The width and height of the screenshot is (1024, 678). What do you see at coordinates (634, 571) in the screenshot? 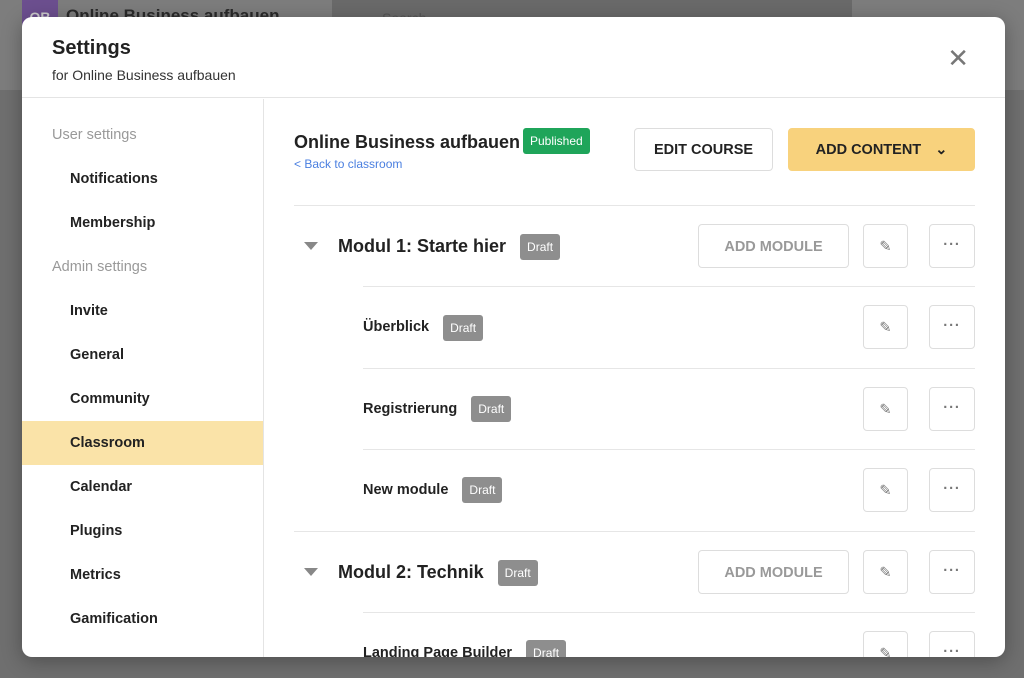
I see `module-row: Modul 2: Technik Draft ADD MODULE ✎ ···` at bounding box center [634, 571].